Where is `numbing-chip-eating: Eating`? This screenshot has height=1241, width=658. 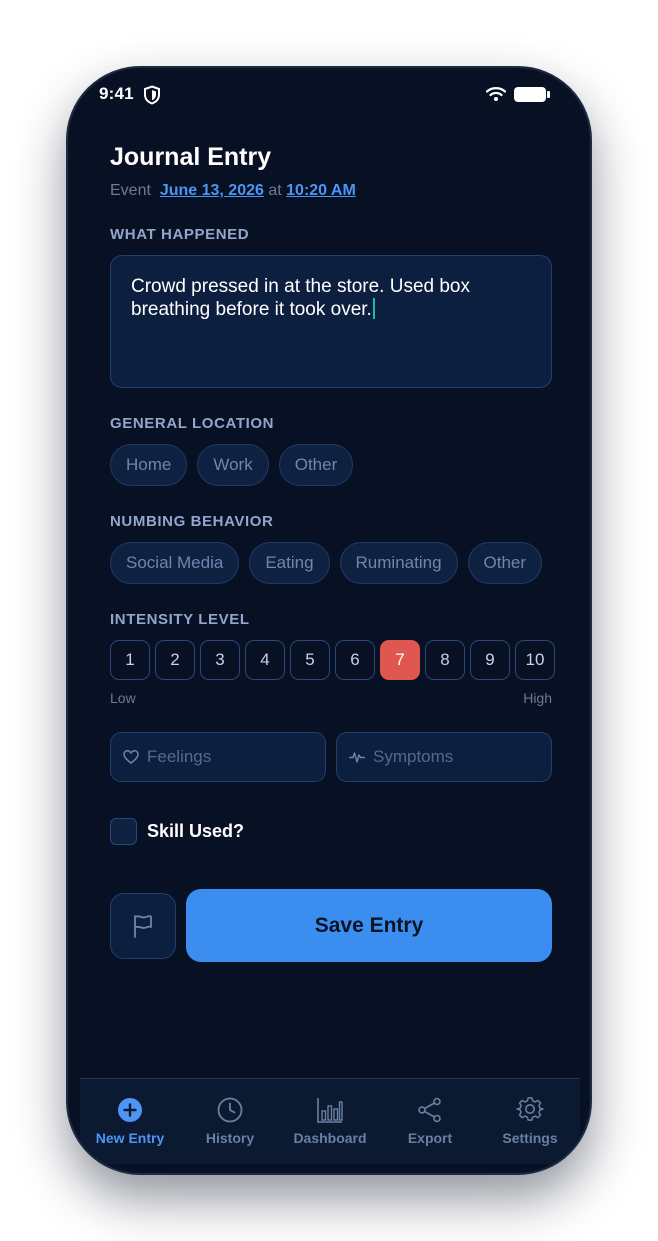 numbing-chip-eating: Eating is located at coordinates (289, 563).